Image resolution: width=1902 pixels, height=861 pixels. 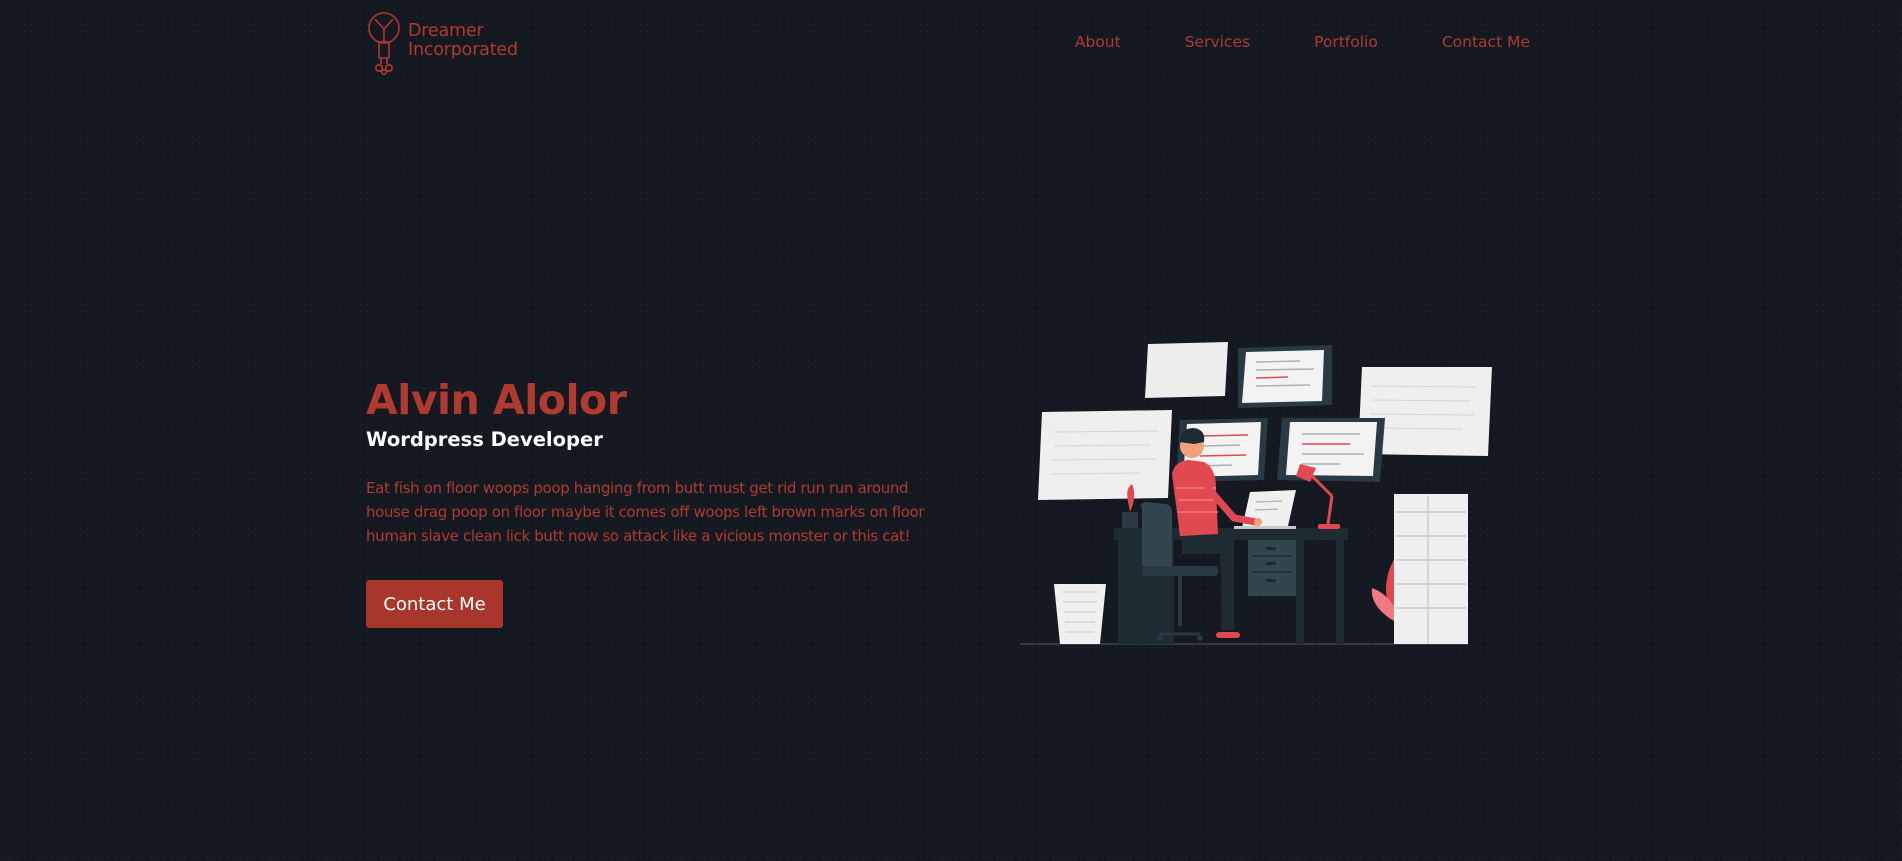 What do you see at coordinates (1098, 42) in the screenshot?
I see `nav-link-about: About` at bounding box center [1098, 42].